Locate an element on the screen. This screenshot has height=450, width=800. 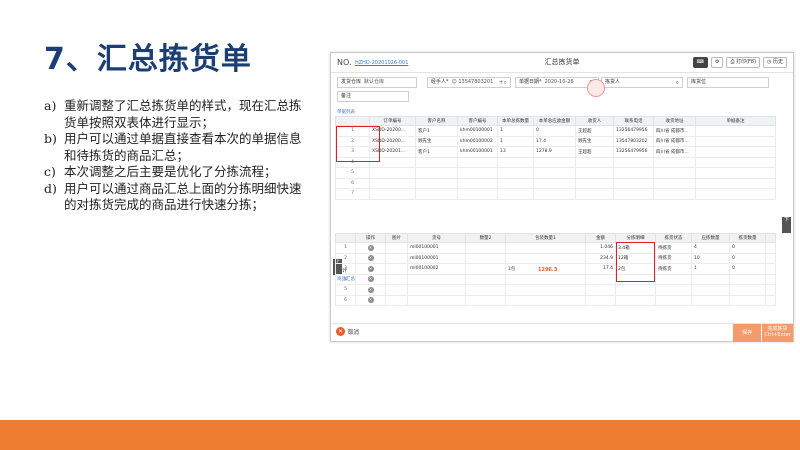
remark-field: 备注 is located at coordinates (373, 96).